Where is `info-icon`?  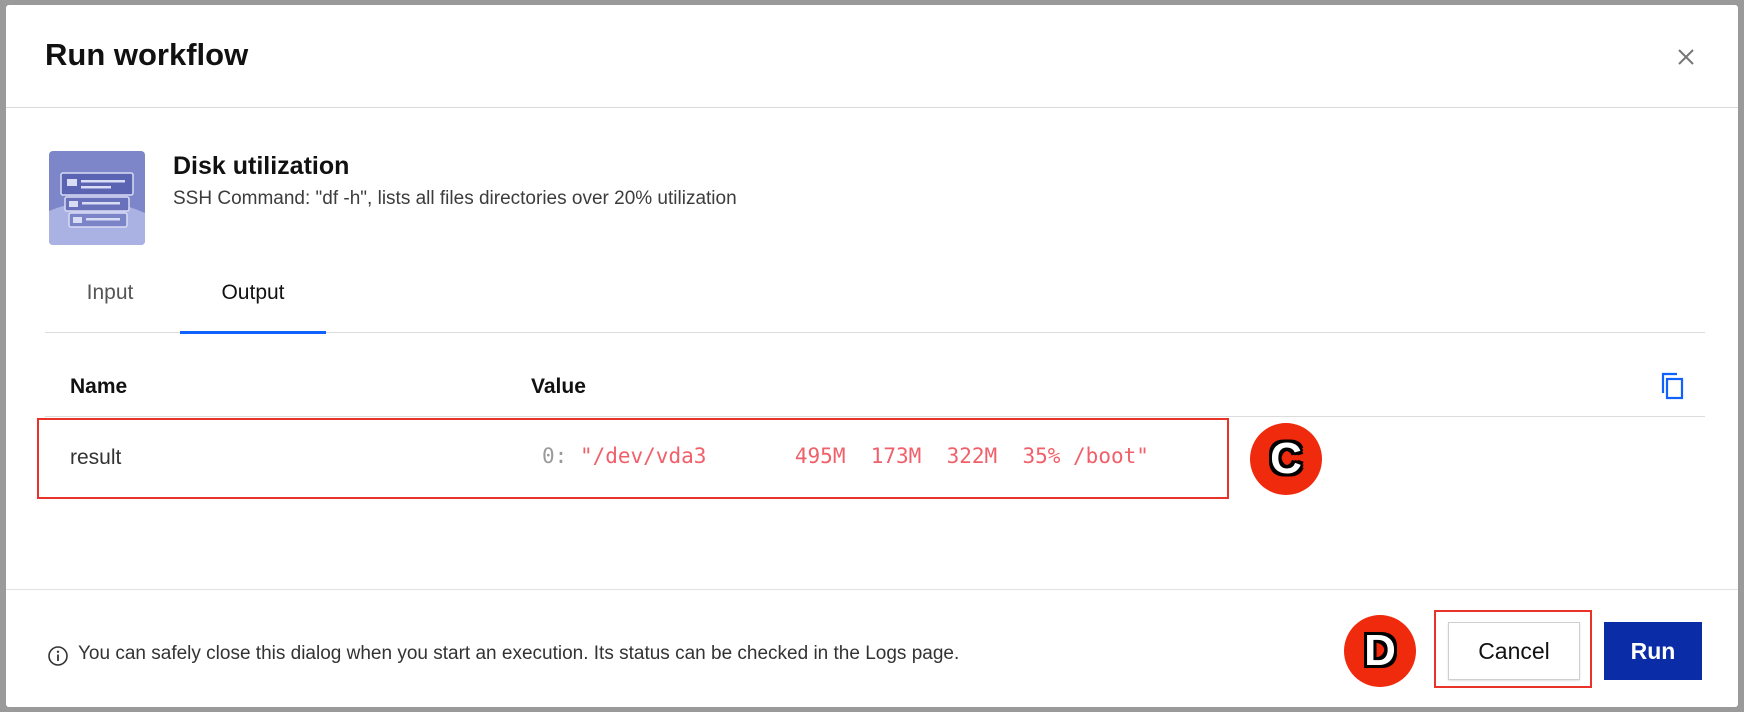
info-icon is located at coordinates (58, 656).